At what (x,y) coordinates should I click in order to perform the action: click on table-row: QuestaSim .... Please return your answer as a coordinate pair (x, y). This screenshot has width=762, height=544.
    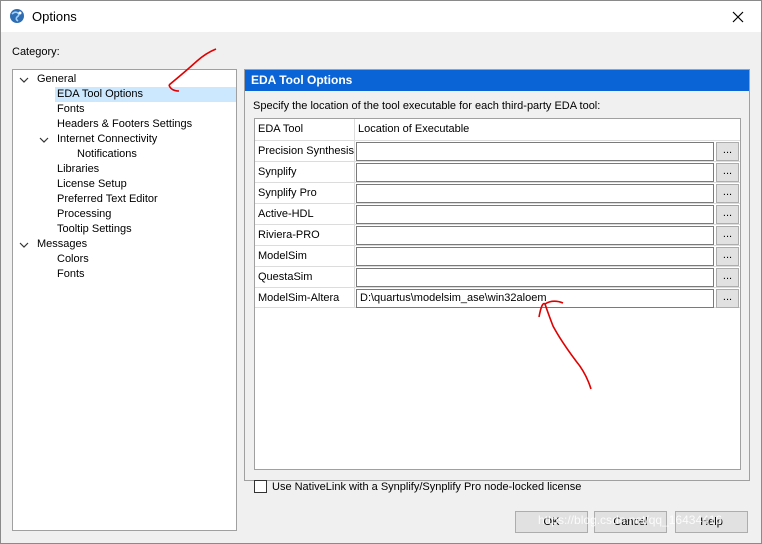
    Looking at the image, I should click on (497, 276).